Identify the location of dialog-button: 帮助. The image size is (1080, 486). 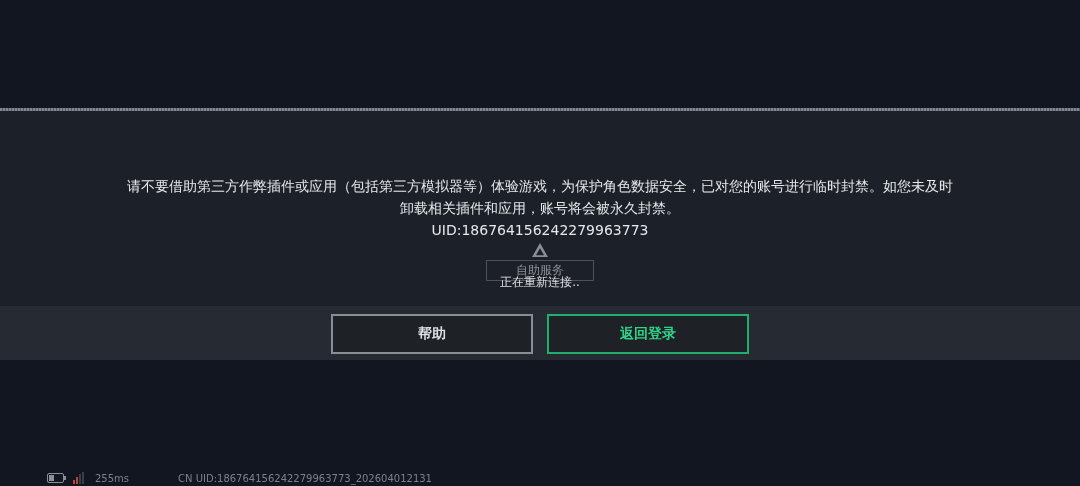
(432, 334).